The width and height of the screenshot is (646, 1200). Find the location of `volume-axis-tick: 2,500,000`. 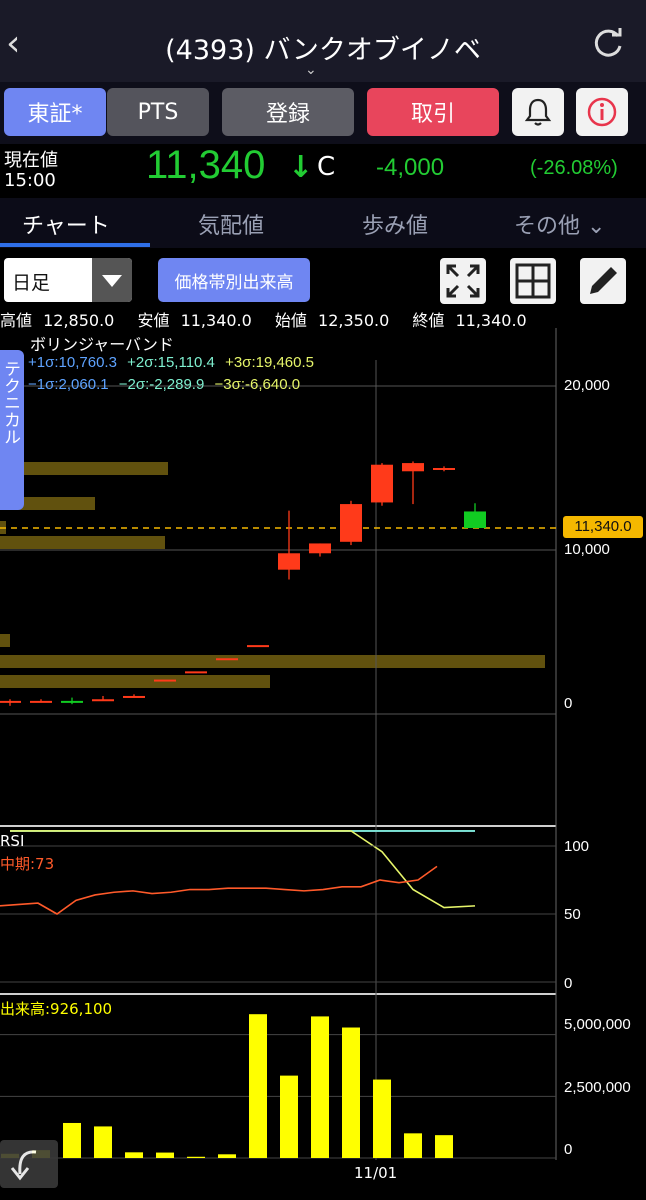

volume-axis-tick: 2,500,000 is located at coordinates (597, 1087).